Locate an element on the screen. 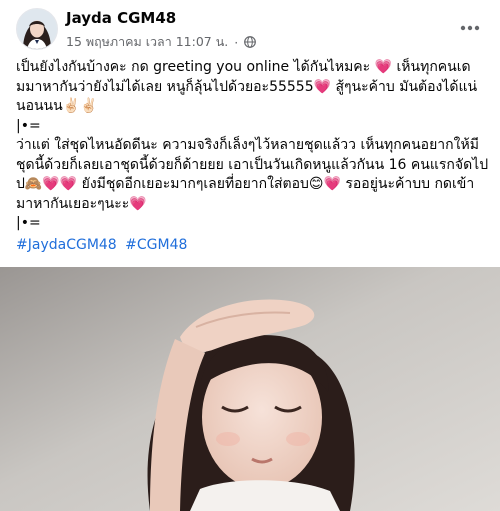 This screenshot has width=500, height=511. post-timestamp: 15 พฤษภาคม เวลา 11:07 น. is located at coordinates (147, 42).